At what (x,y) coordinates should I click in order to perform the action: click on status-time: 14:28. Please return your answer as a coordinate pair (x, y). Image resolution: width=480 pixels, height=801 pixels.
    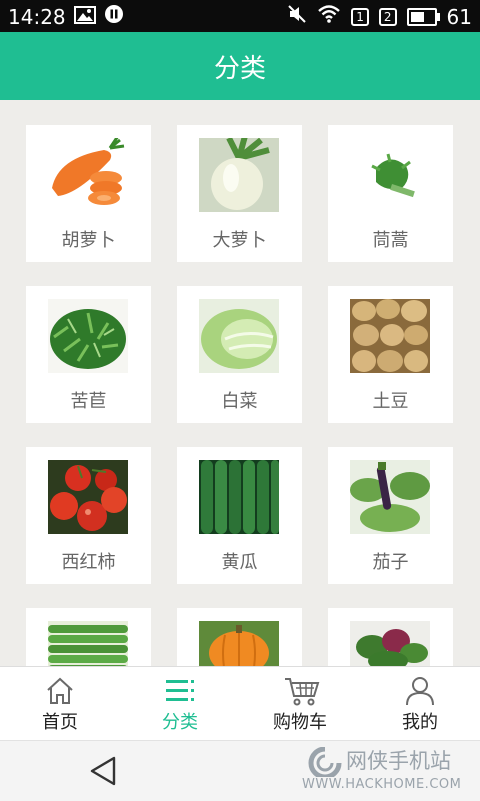
    Looking at the image, I should click on (37, 16).